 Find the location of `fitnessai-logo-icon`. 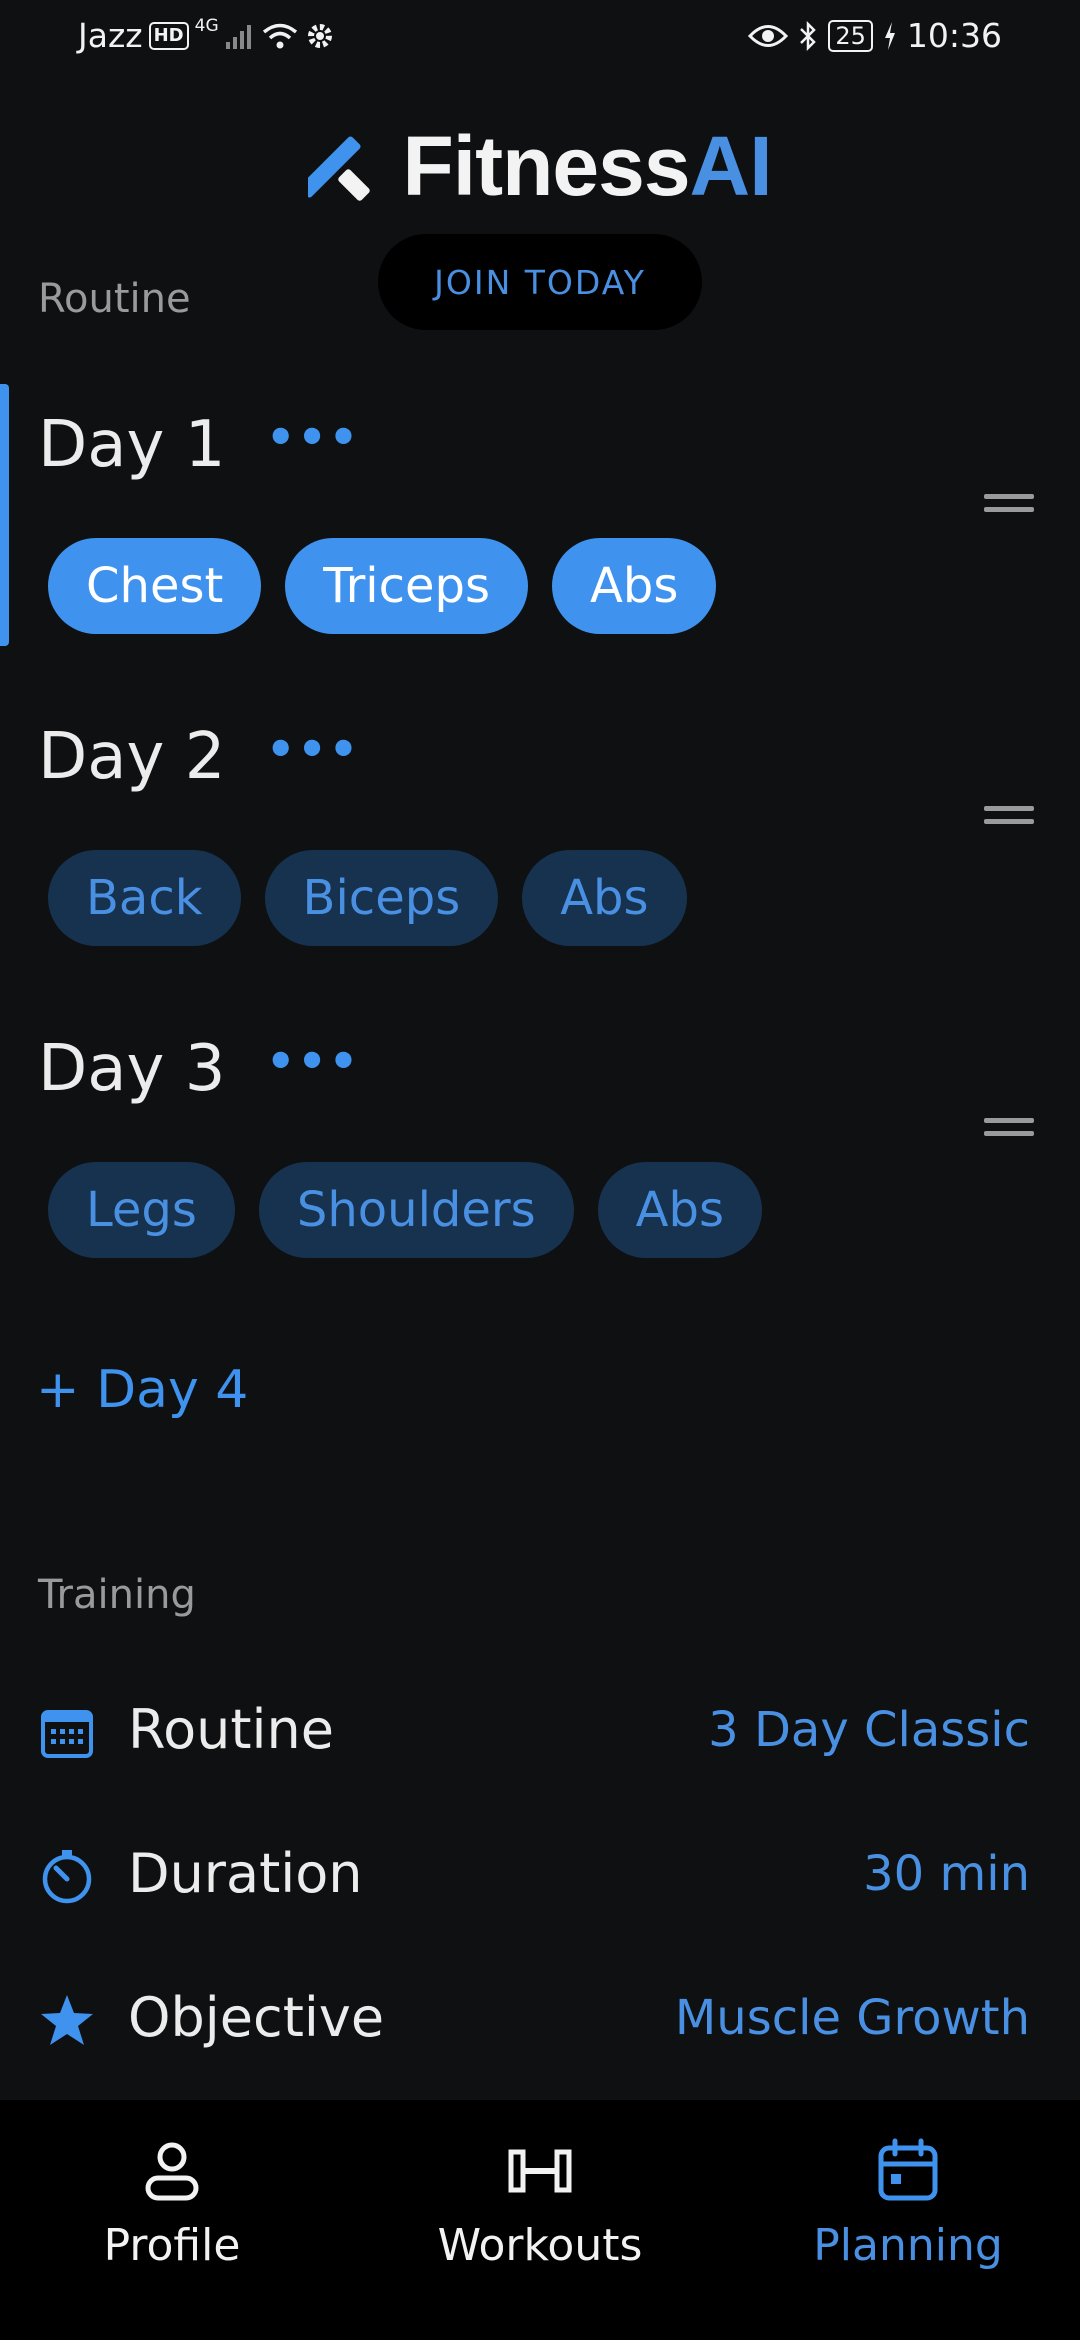

fitnessai-logo-icon is located at coordinates (339, 168).